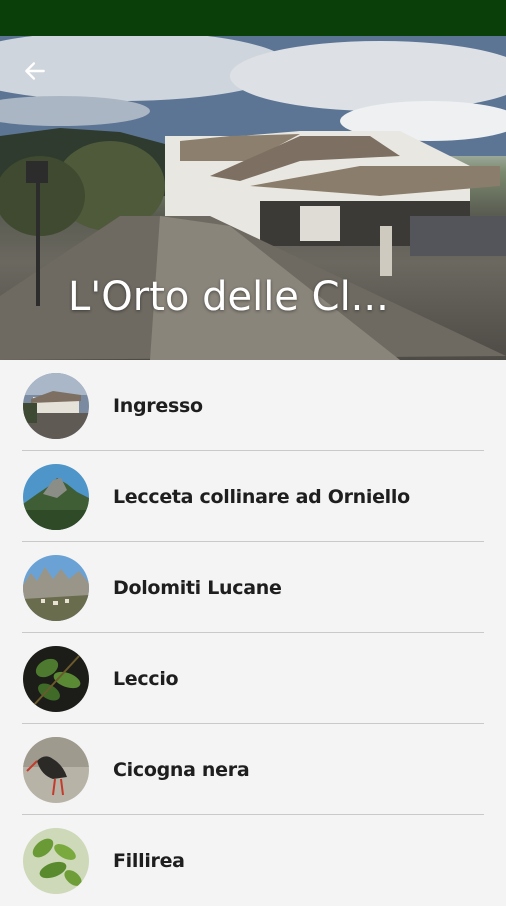 The image size is (506, 906). Describe the element at coordinates (253, 678) in the screenshot. I see `list-item: Leccio` at that location.